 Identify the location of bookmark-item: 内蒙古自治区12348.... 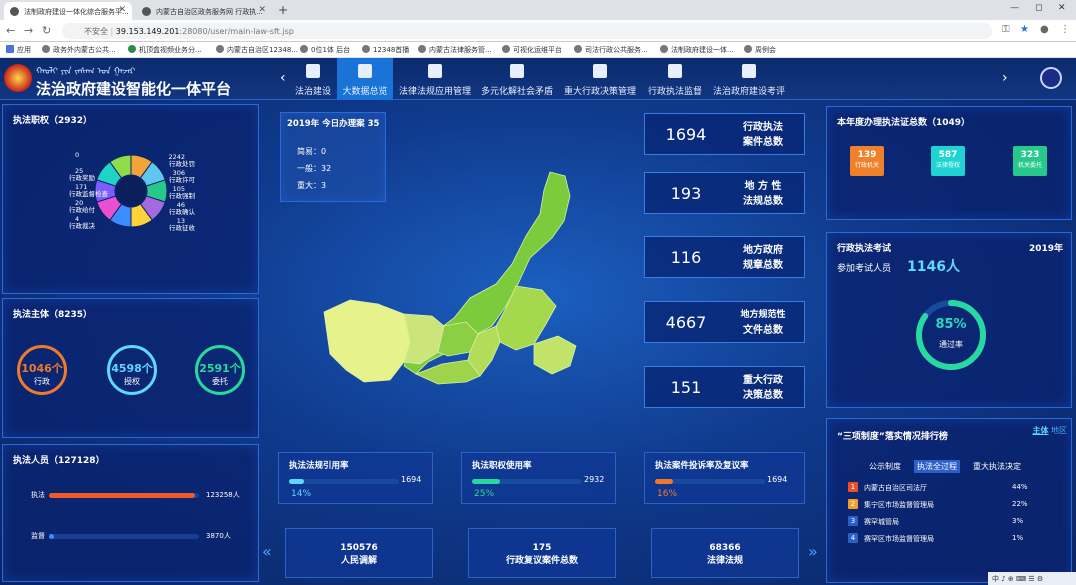
(257, 50).